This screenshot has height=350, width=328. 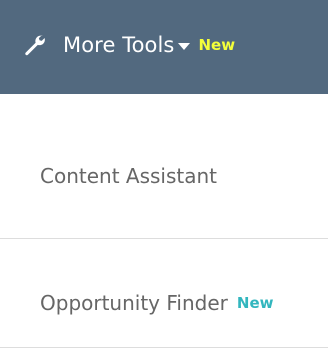 I want to click on more-tools-label: More Tools, so click(x=119, y=45).